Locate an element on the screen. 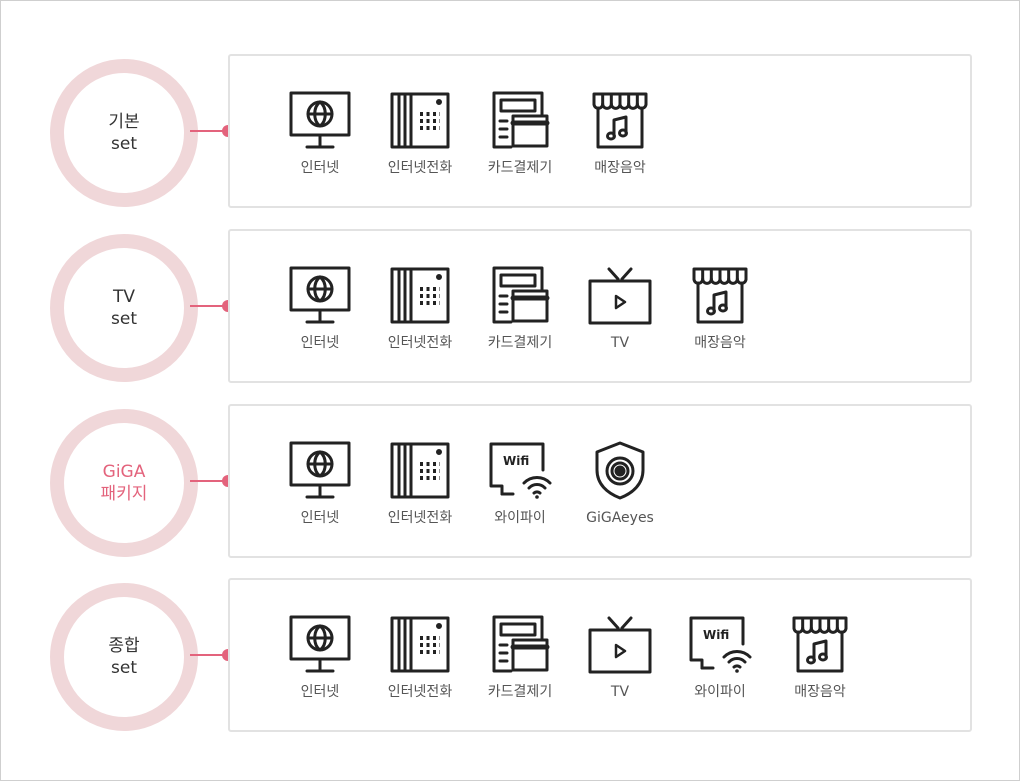 Image resolution: width=1020 pixels, height=781 pixels. set-badge: GiGA 패키지 is located at coordinates (124, 483).